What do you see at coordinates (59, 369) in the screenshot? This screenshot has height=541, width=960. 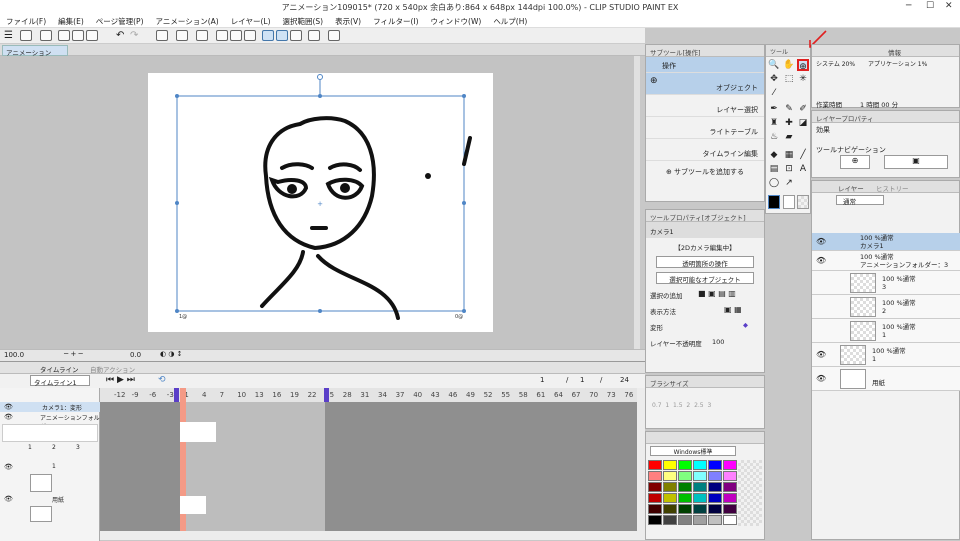 I see `tab-timeline: タイムライン` at bounding box center [59, 369].